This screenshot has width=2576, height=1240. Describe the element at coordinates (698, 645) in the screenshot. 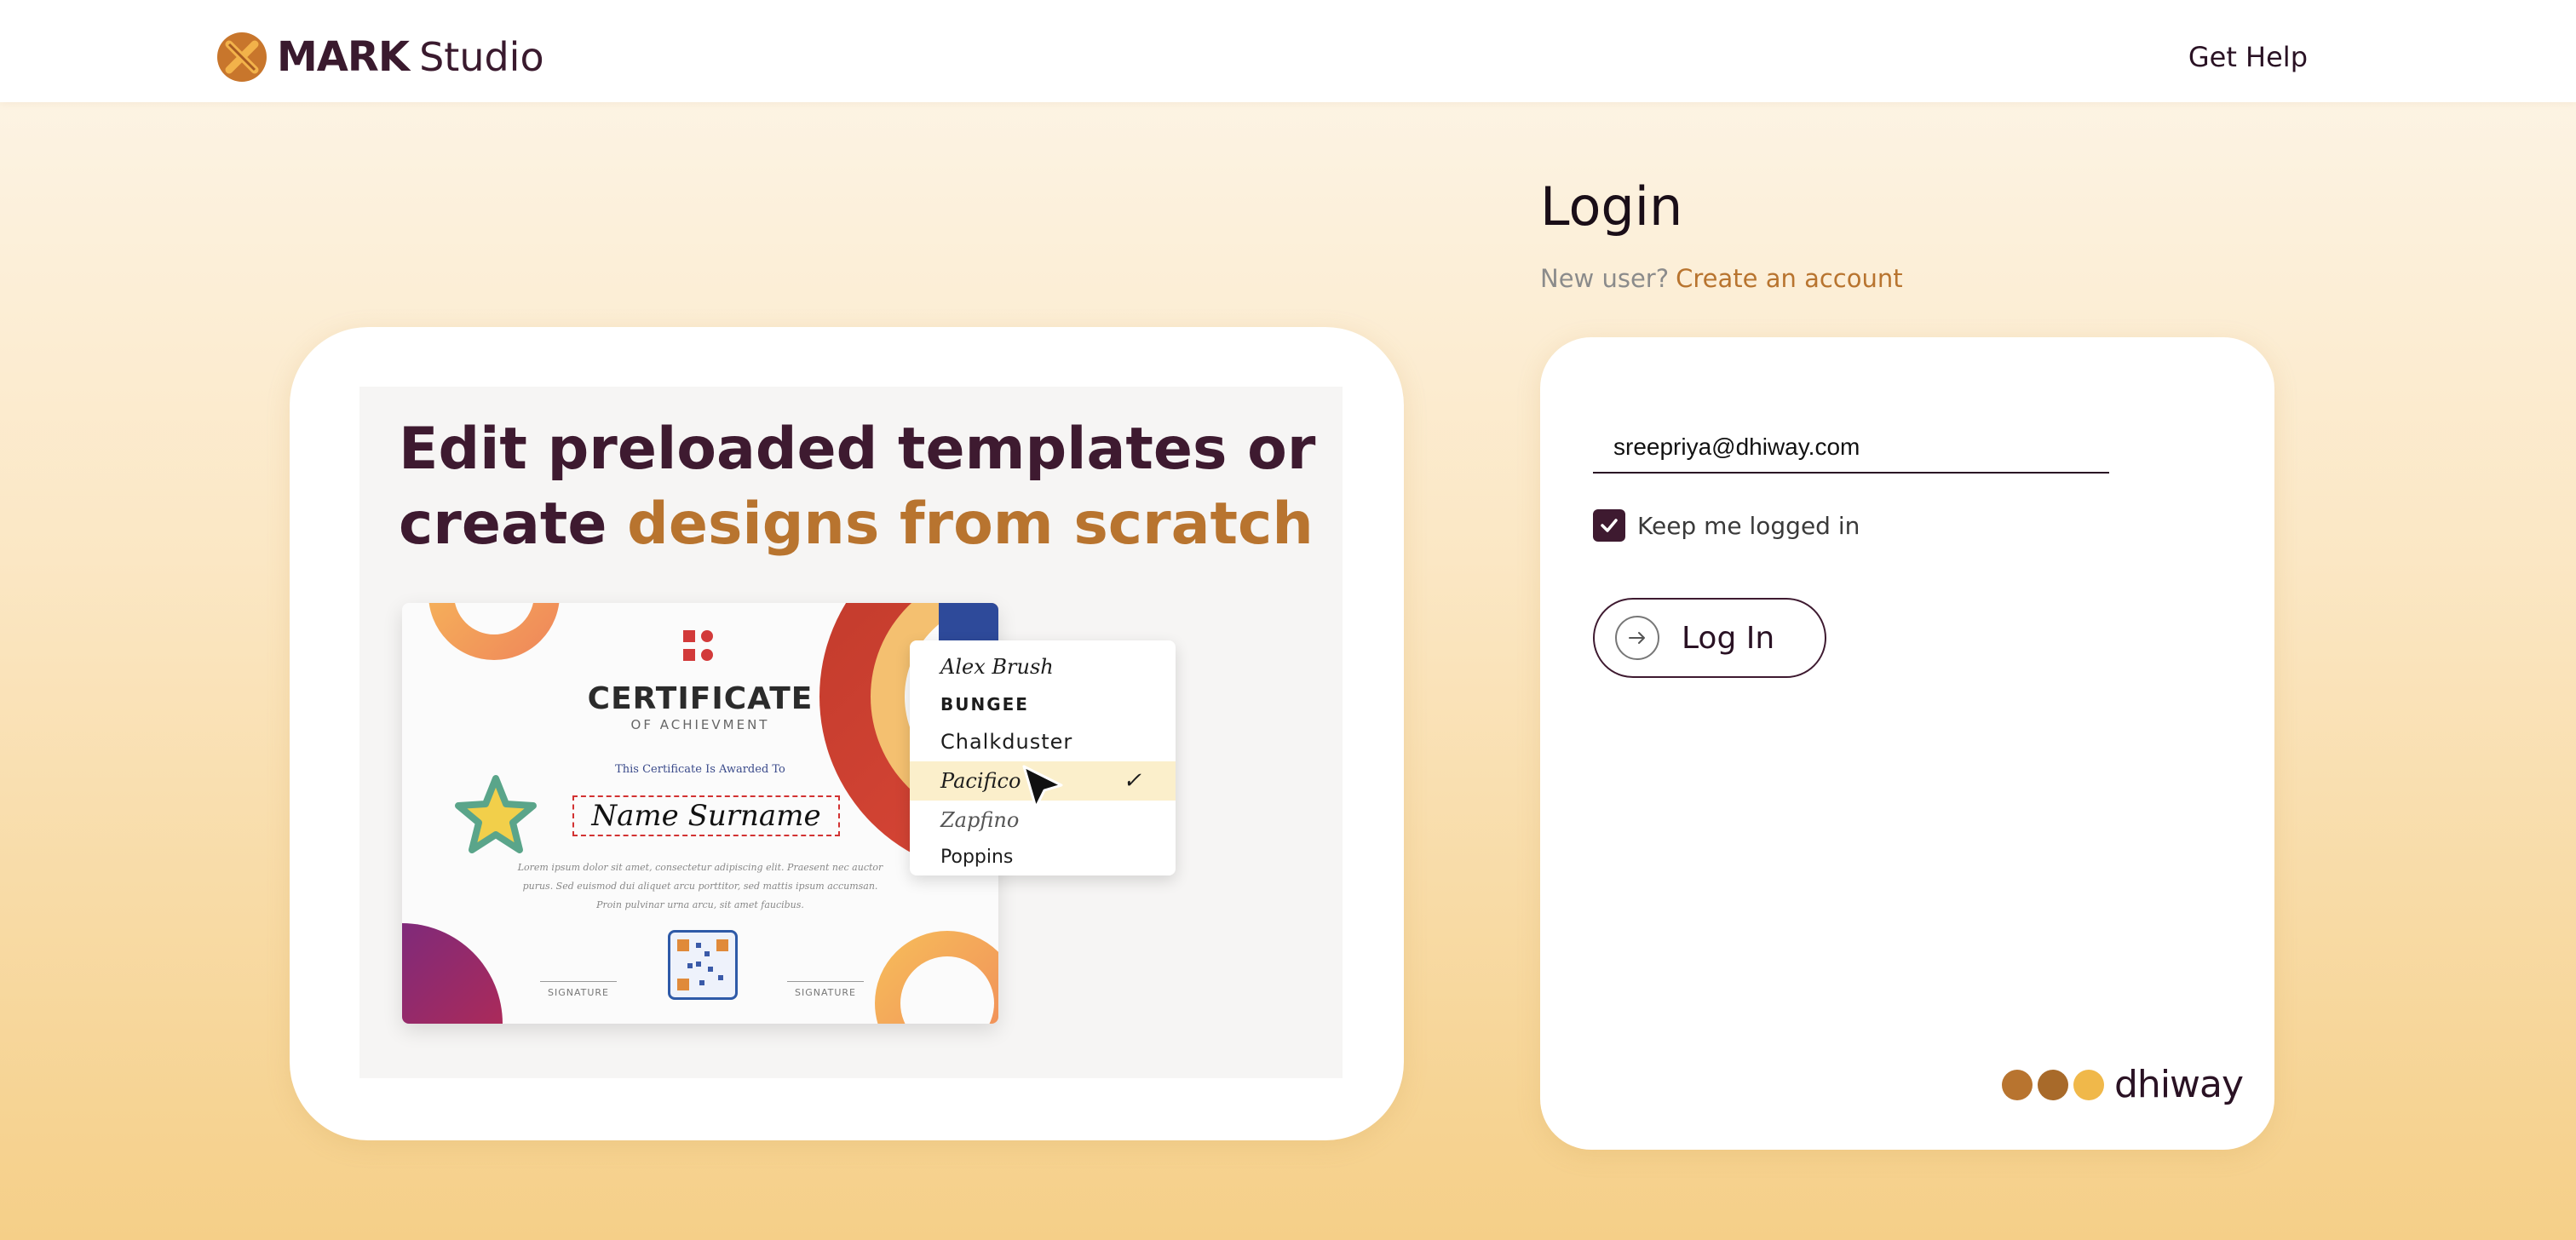

I see `certificate-logo-icon` at that location.